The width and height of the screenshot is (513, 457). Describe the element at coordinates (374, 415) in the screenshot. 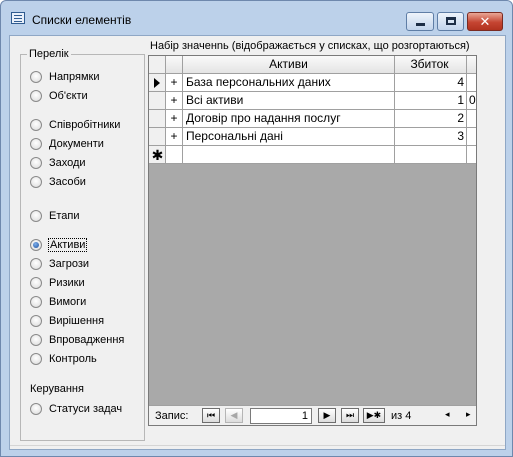

I see `new-record-button: ▶✱` at that location.